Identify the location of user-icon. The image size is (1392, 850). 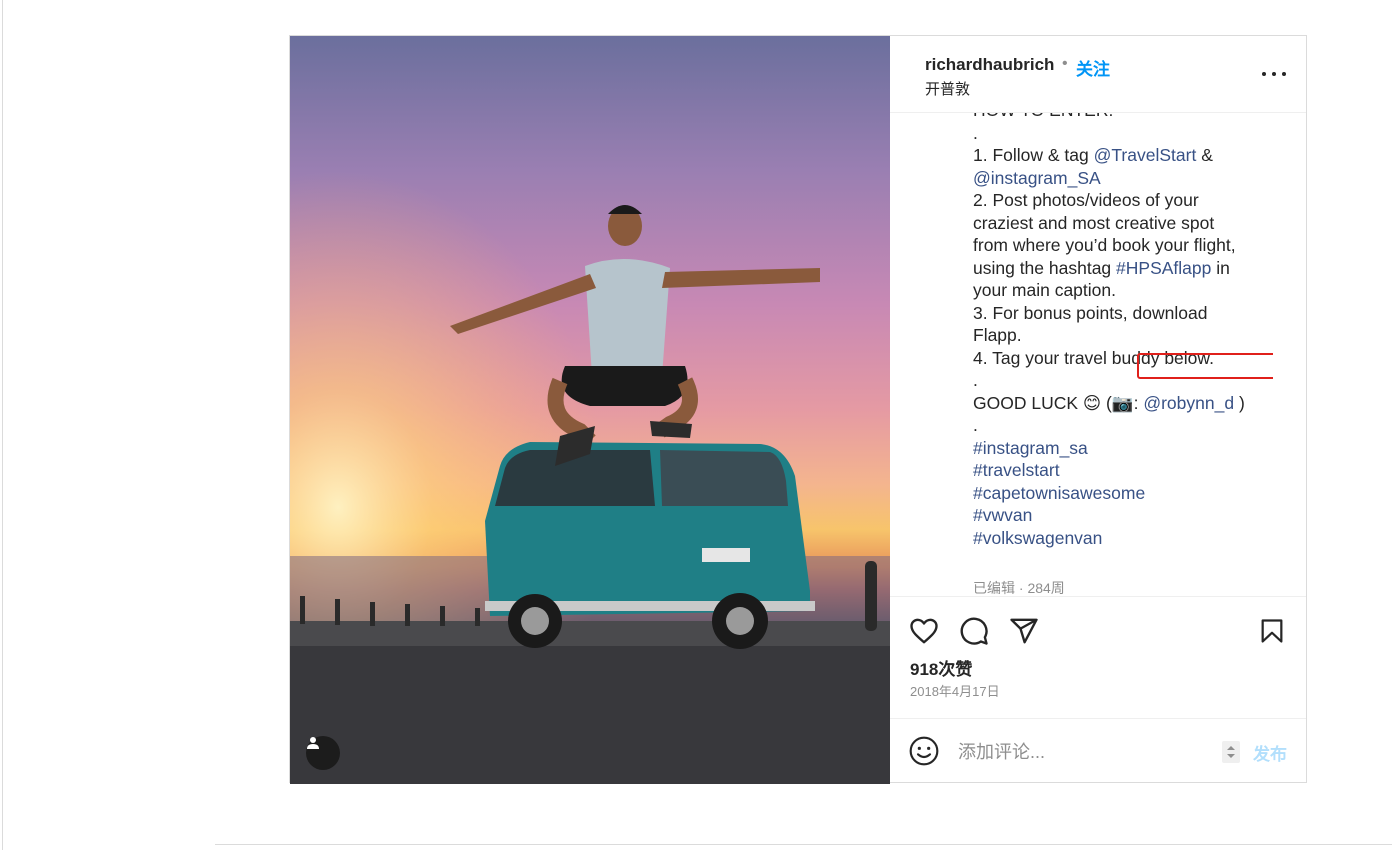
(313, 743).